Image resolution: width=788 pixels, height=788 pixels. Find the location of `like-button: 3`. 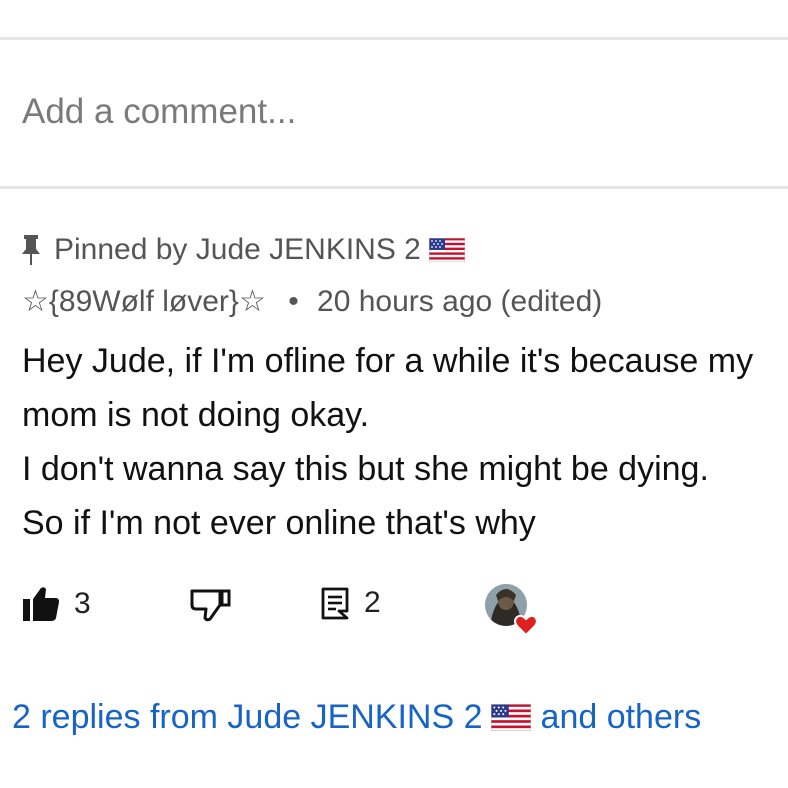

like-button: 3 is located at coordinates (56, 604).